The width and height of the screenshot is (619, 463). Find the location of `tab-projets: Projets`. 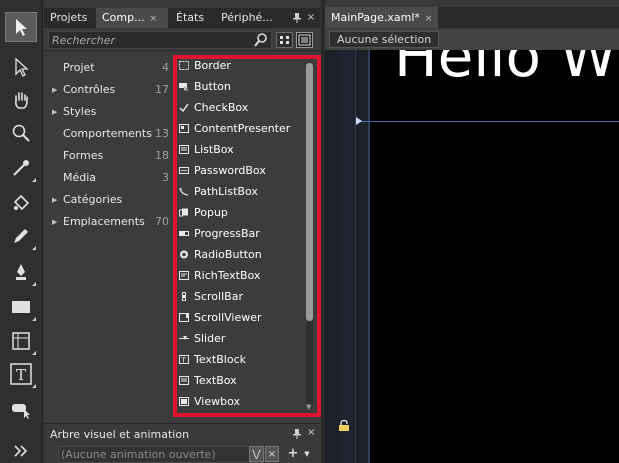

tab-projets: Projets is located at coordinates (70, 18).